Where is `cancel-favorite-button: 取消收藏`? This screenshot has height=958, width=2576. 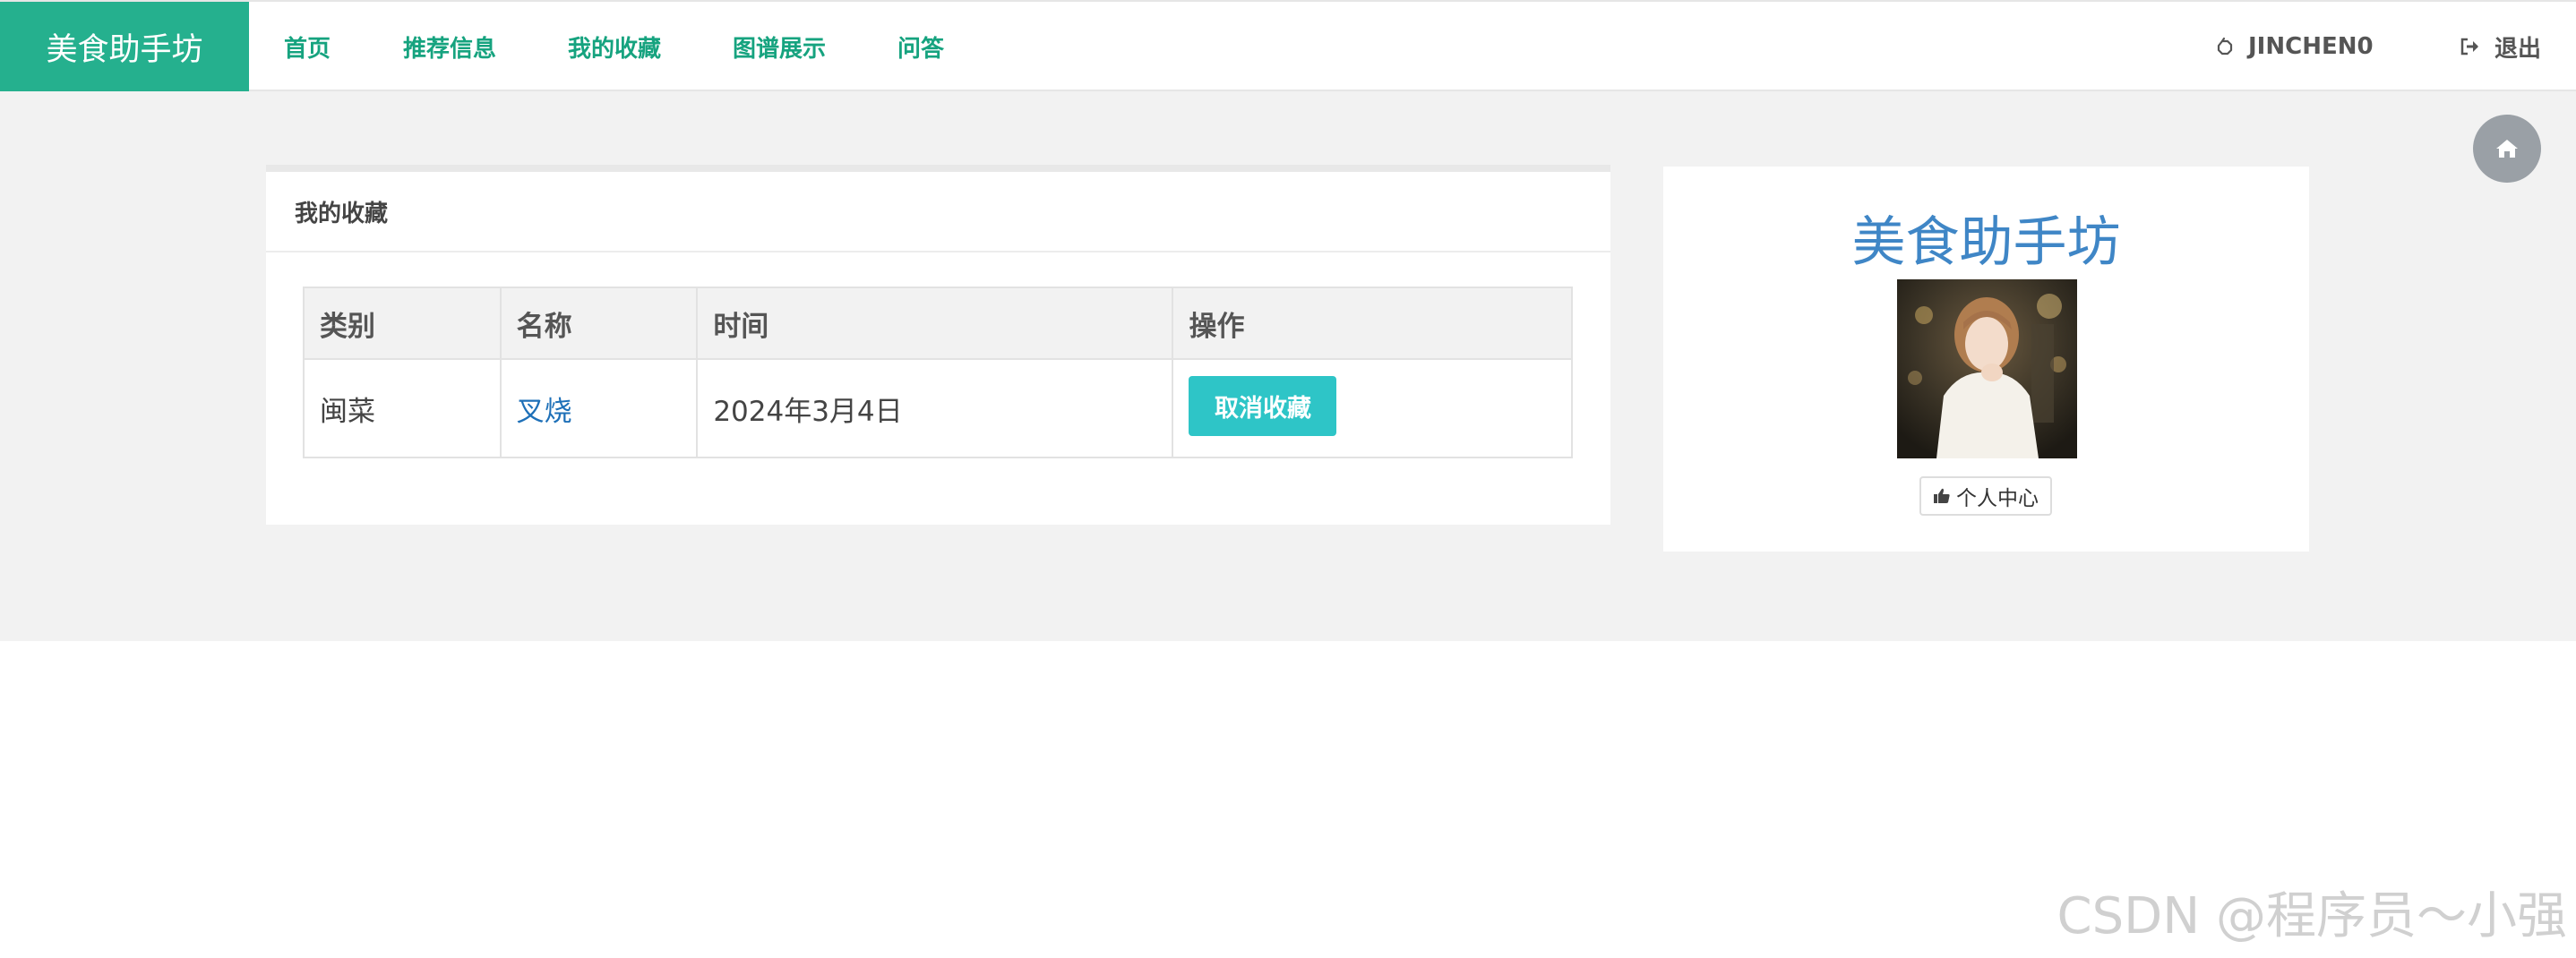 cancel-favorite-button: 取消收藏 is located at coordinates (1263, 405).